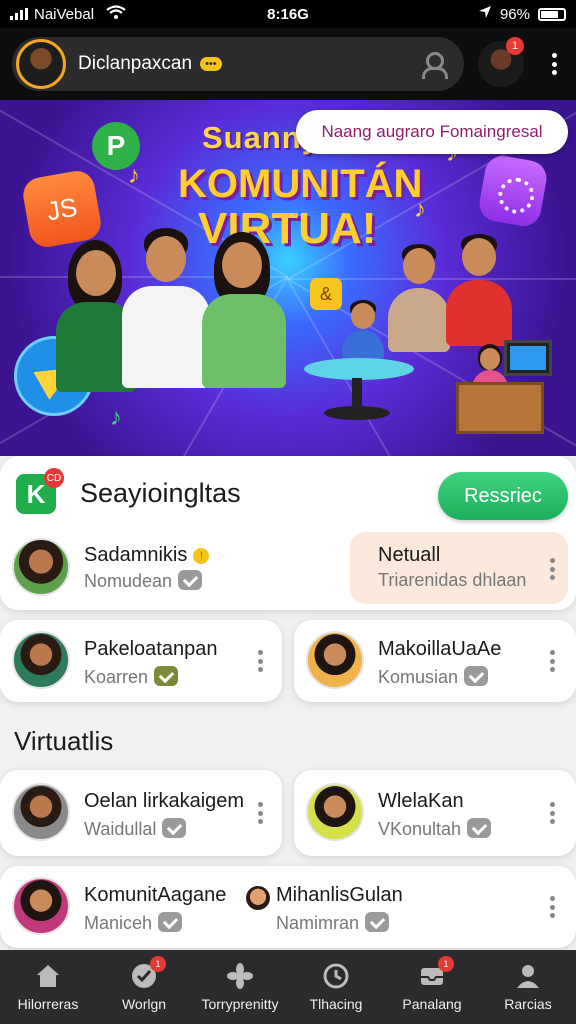  I want to click on community-card: Pakeloatanpan Koarren, so click(141, 661).